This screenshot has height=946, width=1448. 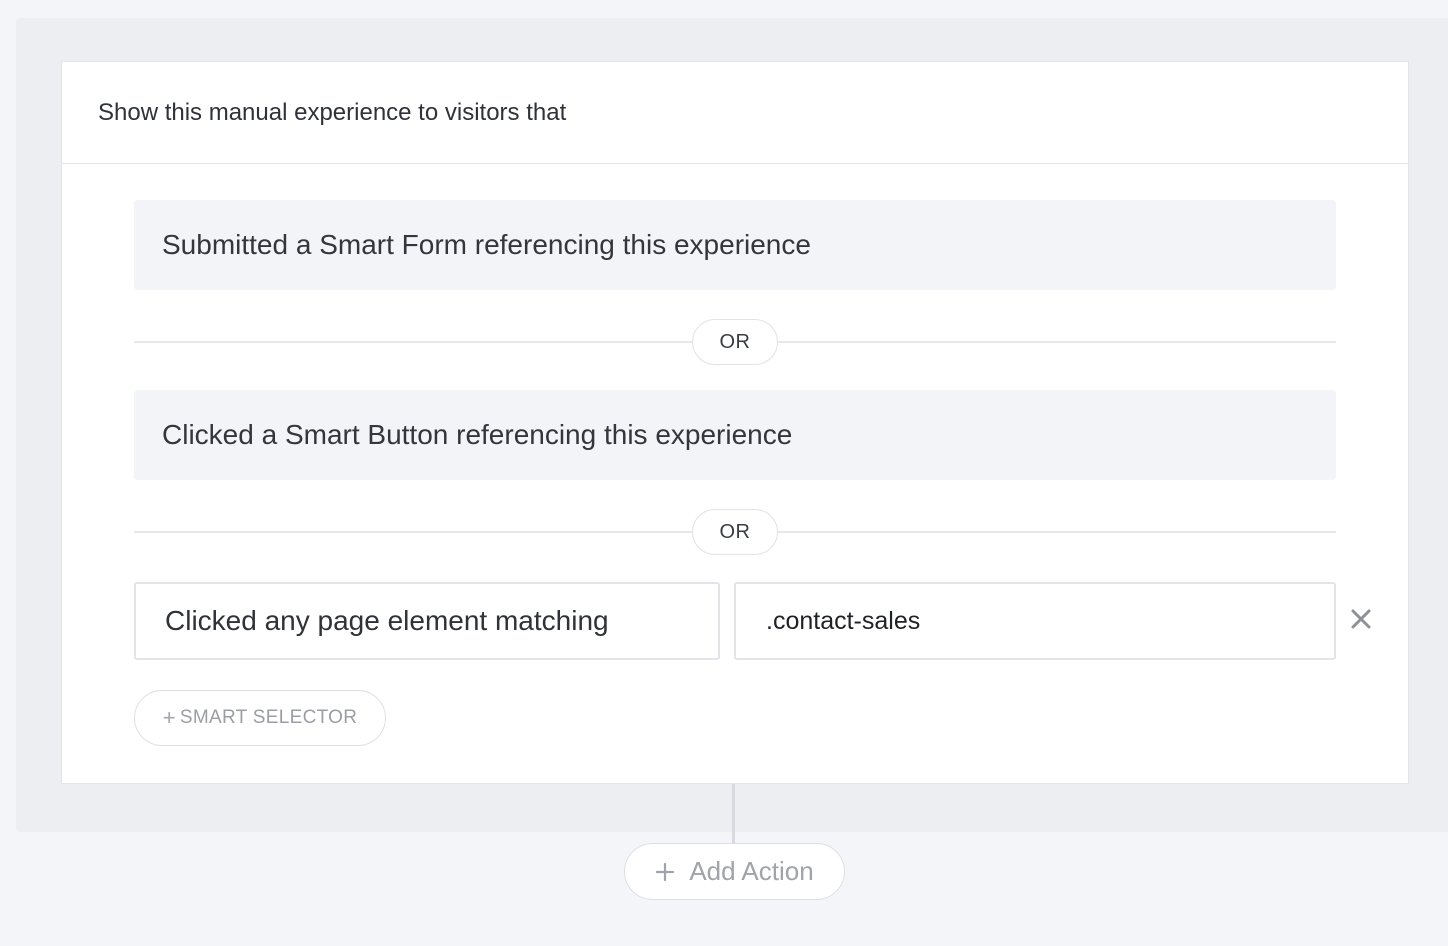 I want to click on connector-line, so click(x=733, y=814).